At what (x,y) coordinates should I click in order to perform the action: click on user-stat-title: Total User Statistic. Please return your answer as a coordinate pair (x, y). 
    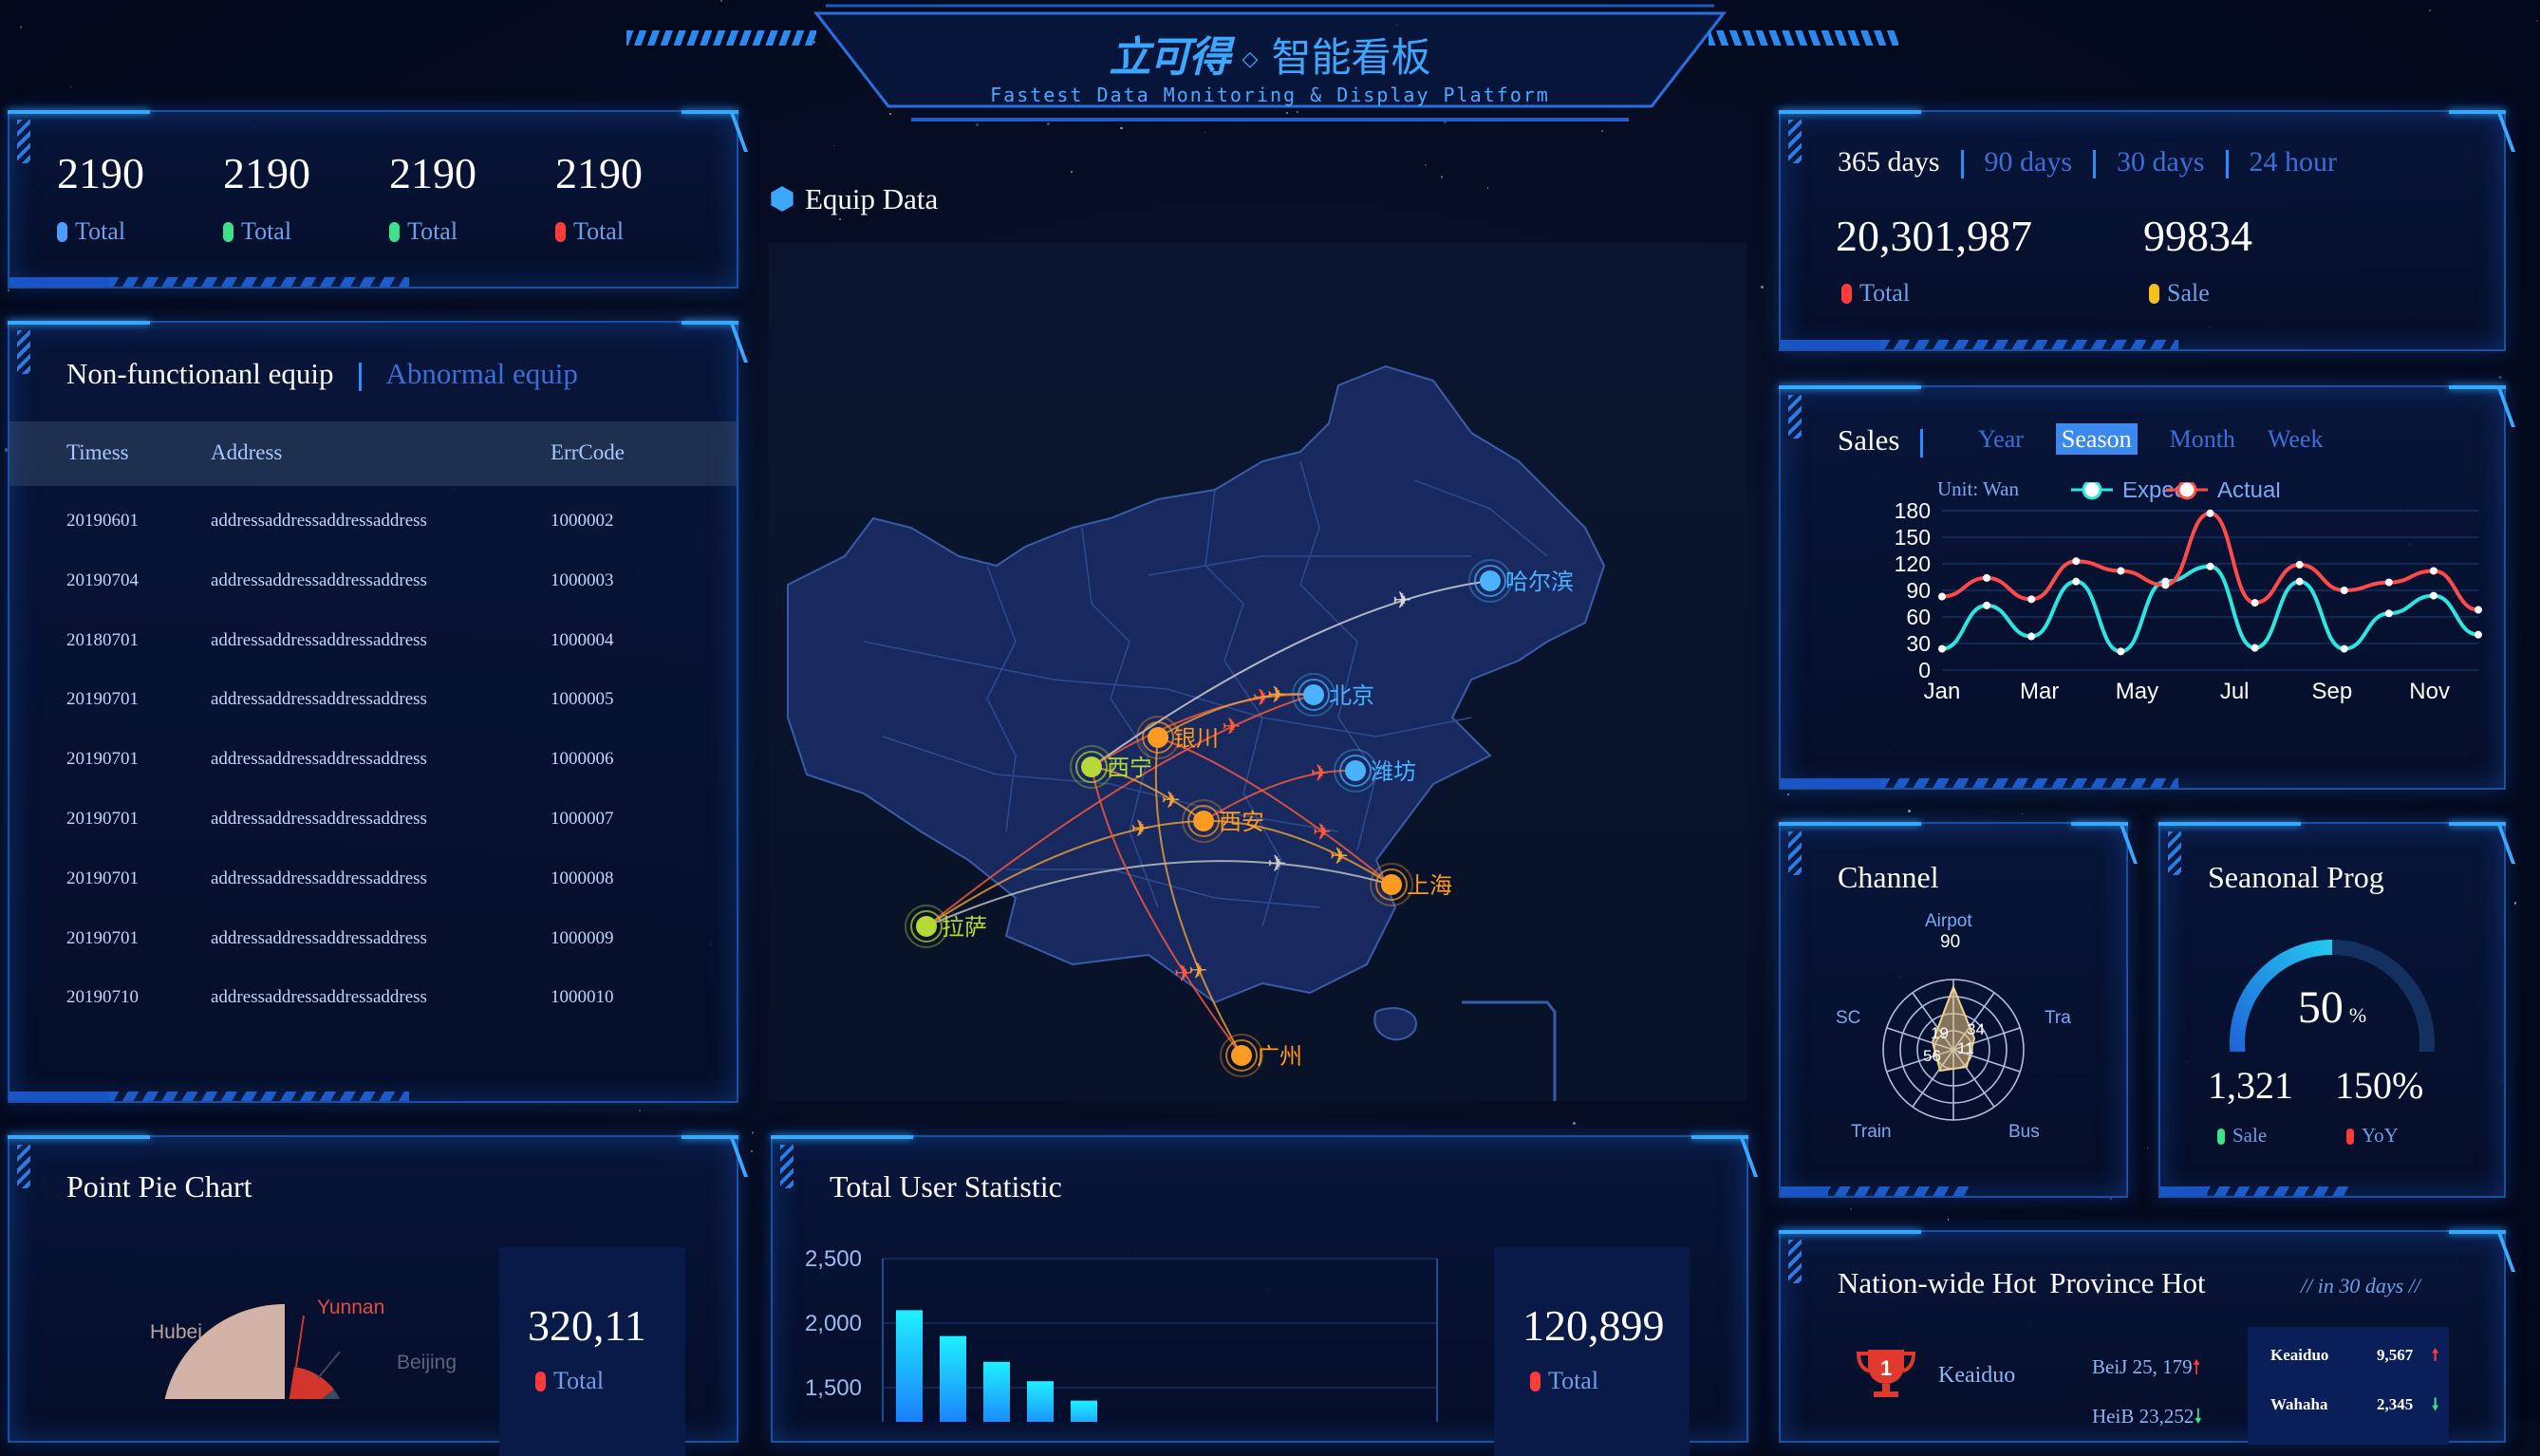
    Looking at the image, I should click on (946, 1186).